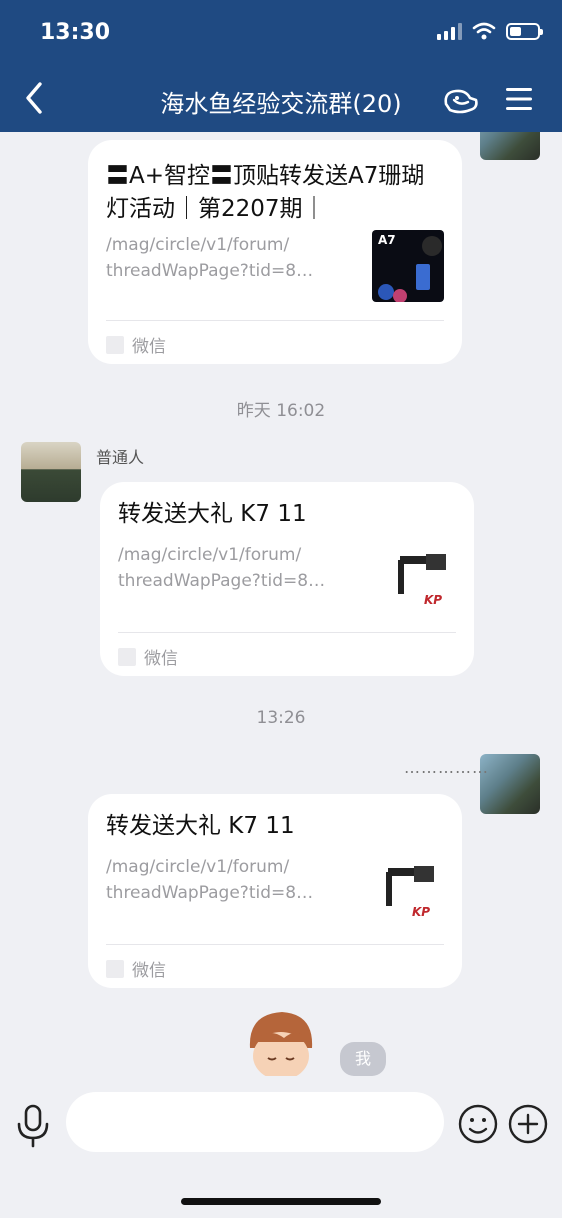 The height and width of the screenshot is (1218, 562). I want to click on home-indicator, so click(281, 1201).